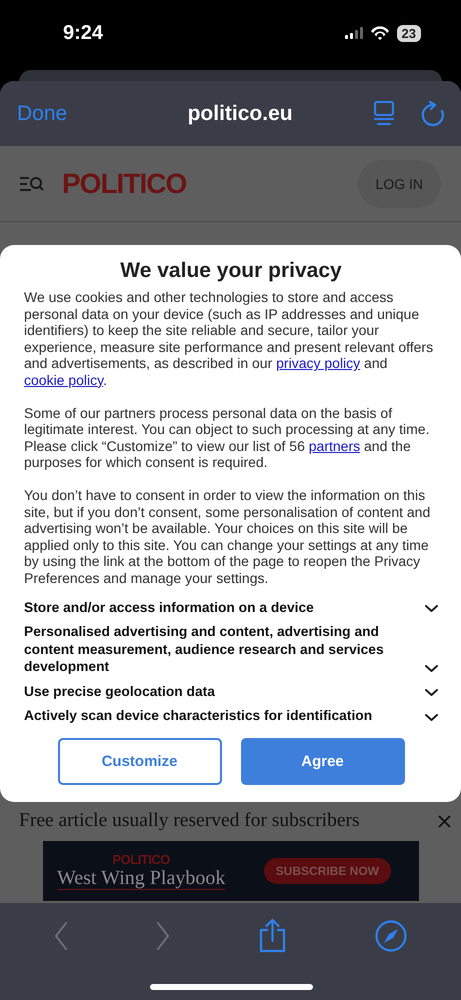 Image resolution: width=461 pixels, height=1000 pixels. I want to click on purpose-title: Actively scan device characteristics for identification, so click(198, 715).